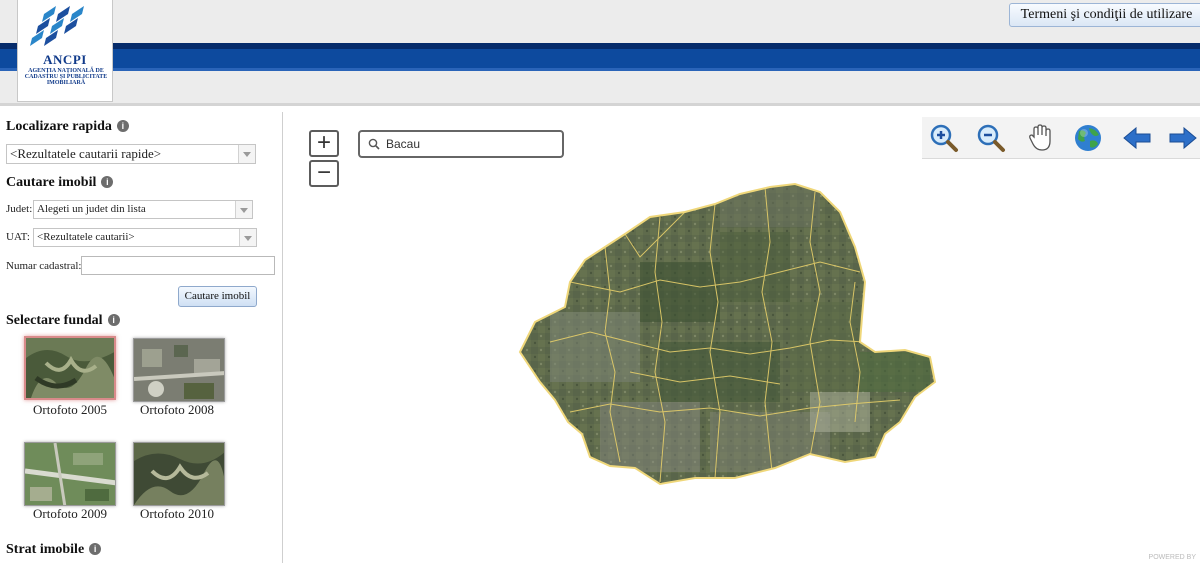 This screenshot has width=1200, height=563. What do you see at coordinates (70, 513) in the screenshot?
I see `basemap-option-label: Ortofoto 2009` at bounding box center [70, 513].